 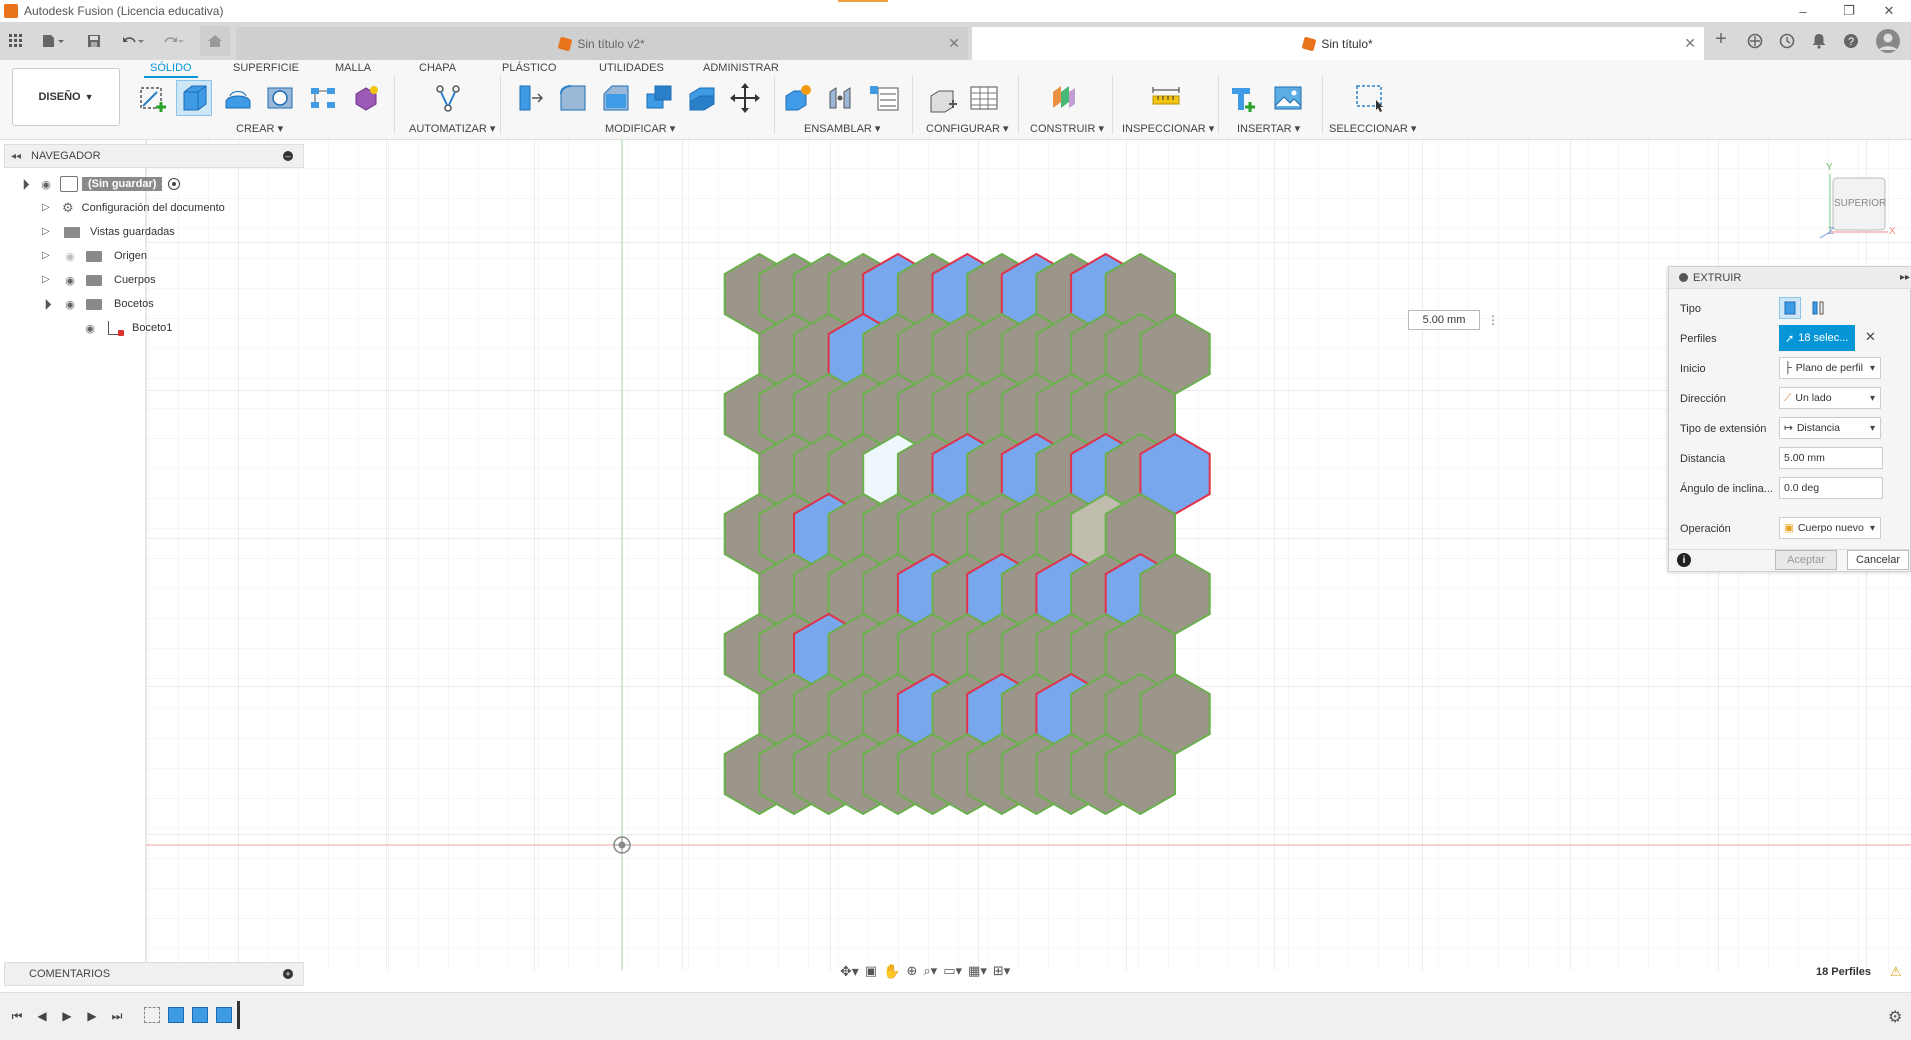 I want to click on combine-icon, so click(x=659, y=98).